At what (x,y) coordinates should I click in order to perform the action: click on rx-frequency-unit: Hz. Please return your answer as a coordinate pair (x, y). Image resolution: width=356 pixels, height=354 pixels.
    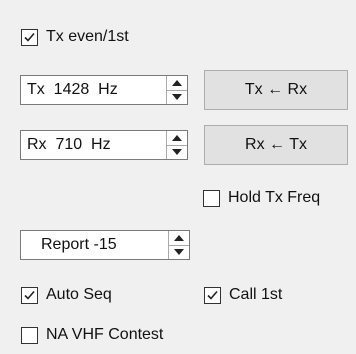
    Looking at the image, I should click on (101, 144).